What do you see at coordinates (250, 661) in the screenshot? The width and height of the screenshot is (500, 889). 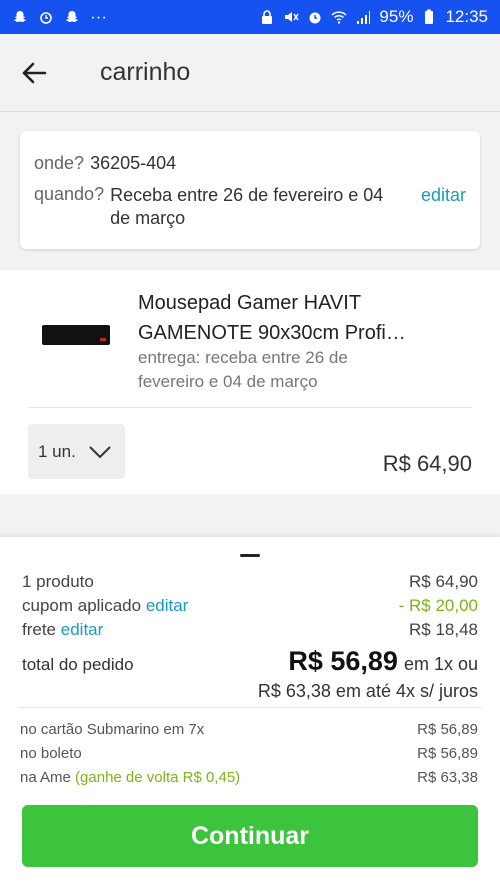 I see `total-line: total do pedido R$ 56,89 em 1x ou` at bounding box center [250, 661].